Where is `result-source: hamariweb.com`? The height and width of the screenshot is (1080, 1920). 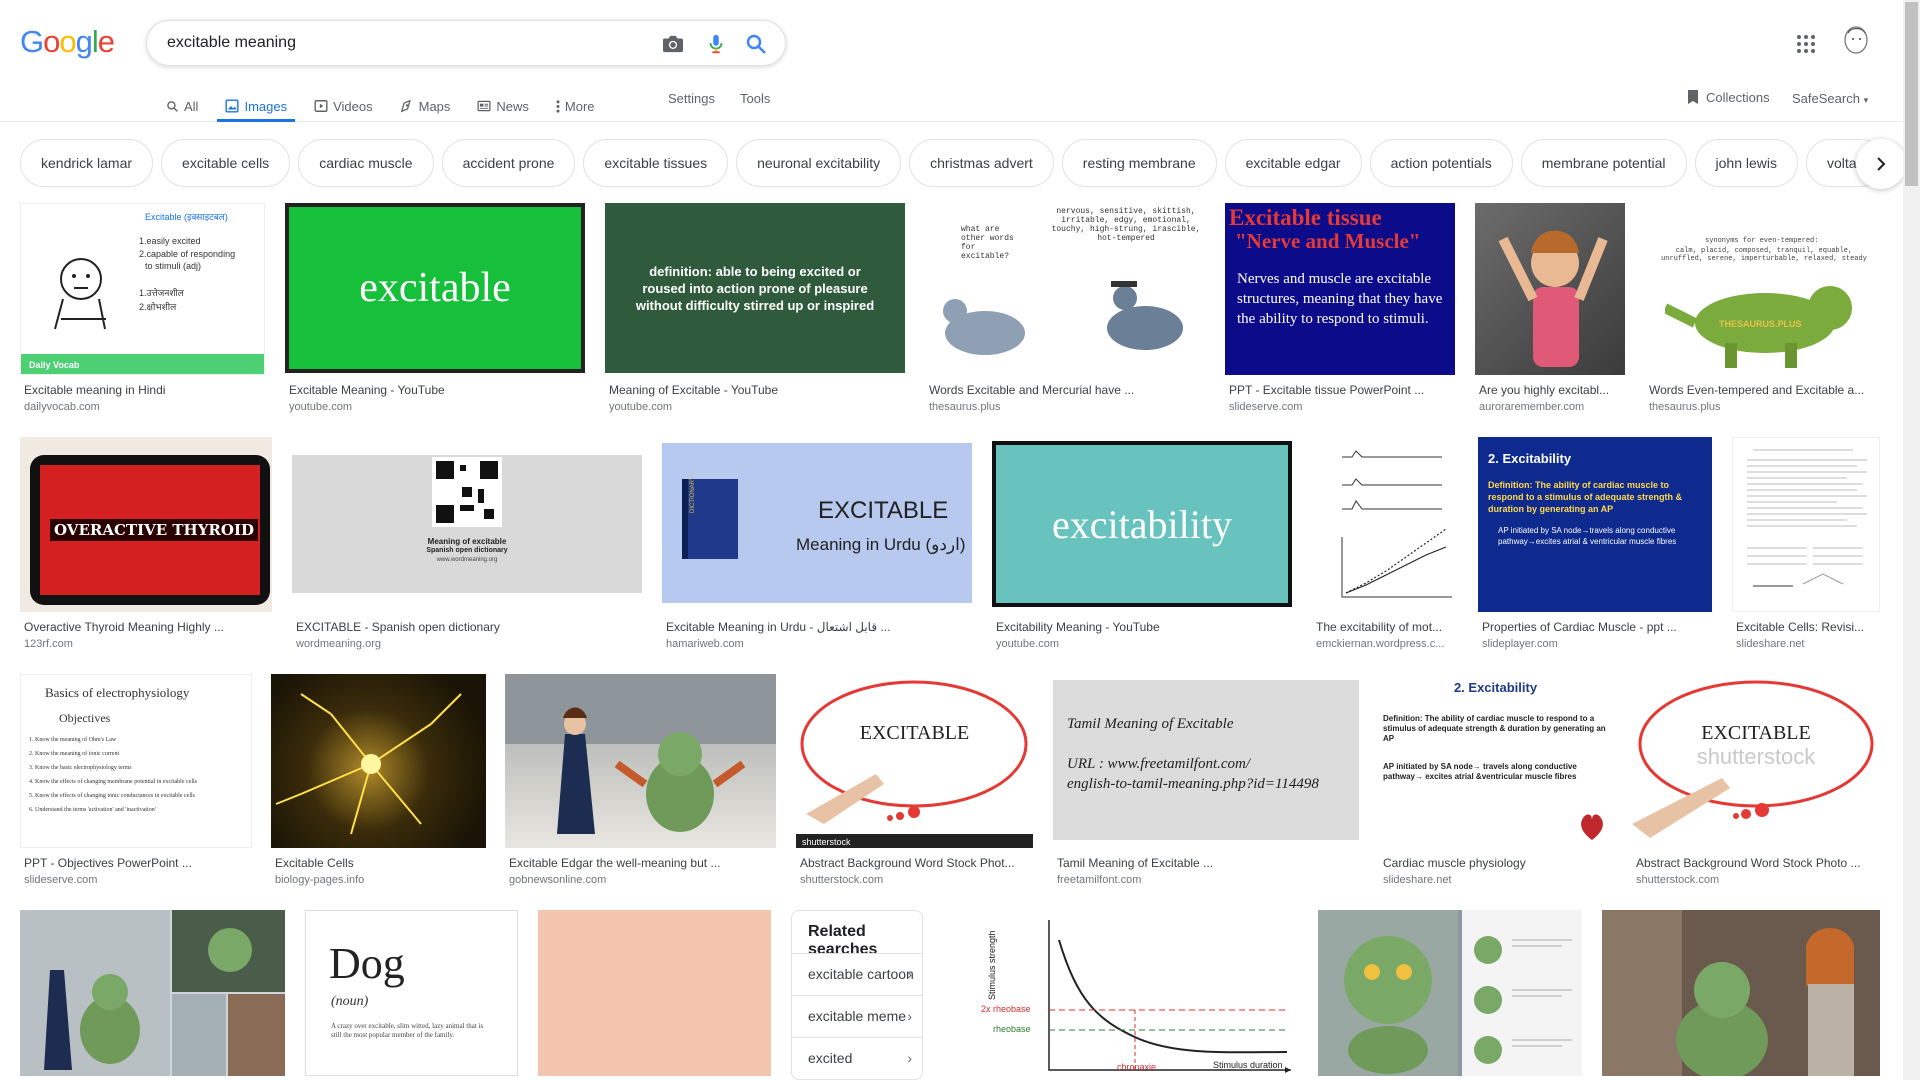 result-source: hamariweb.com is located at coordinates (705, 644).